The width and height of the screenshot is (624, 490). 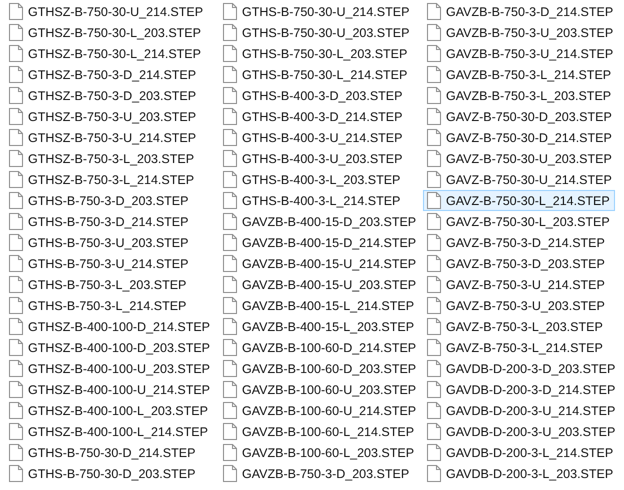 I want to click on file-item: GAVZB-B-100-60-L_203.STEP, so click(x=319, y=452).